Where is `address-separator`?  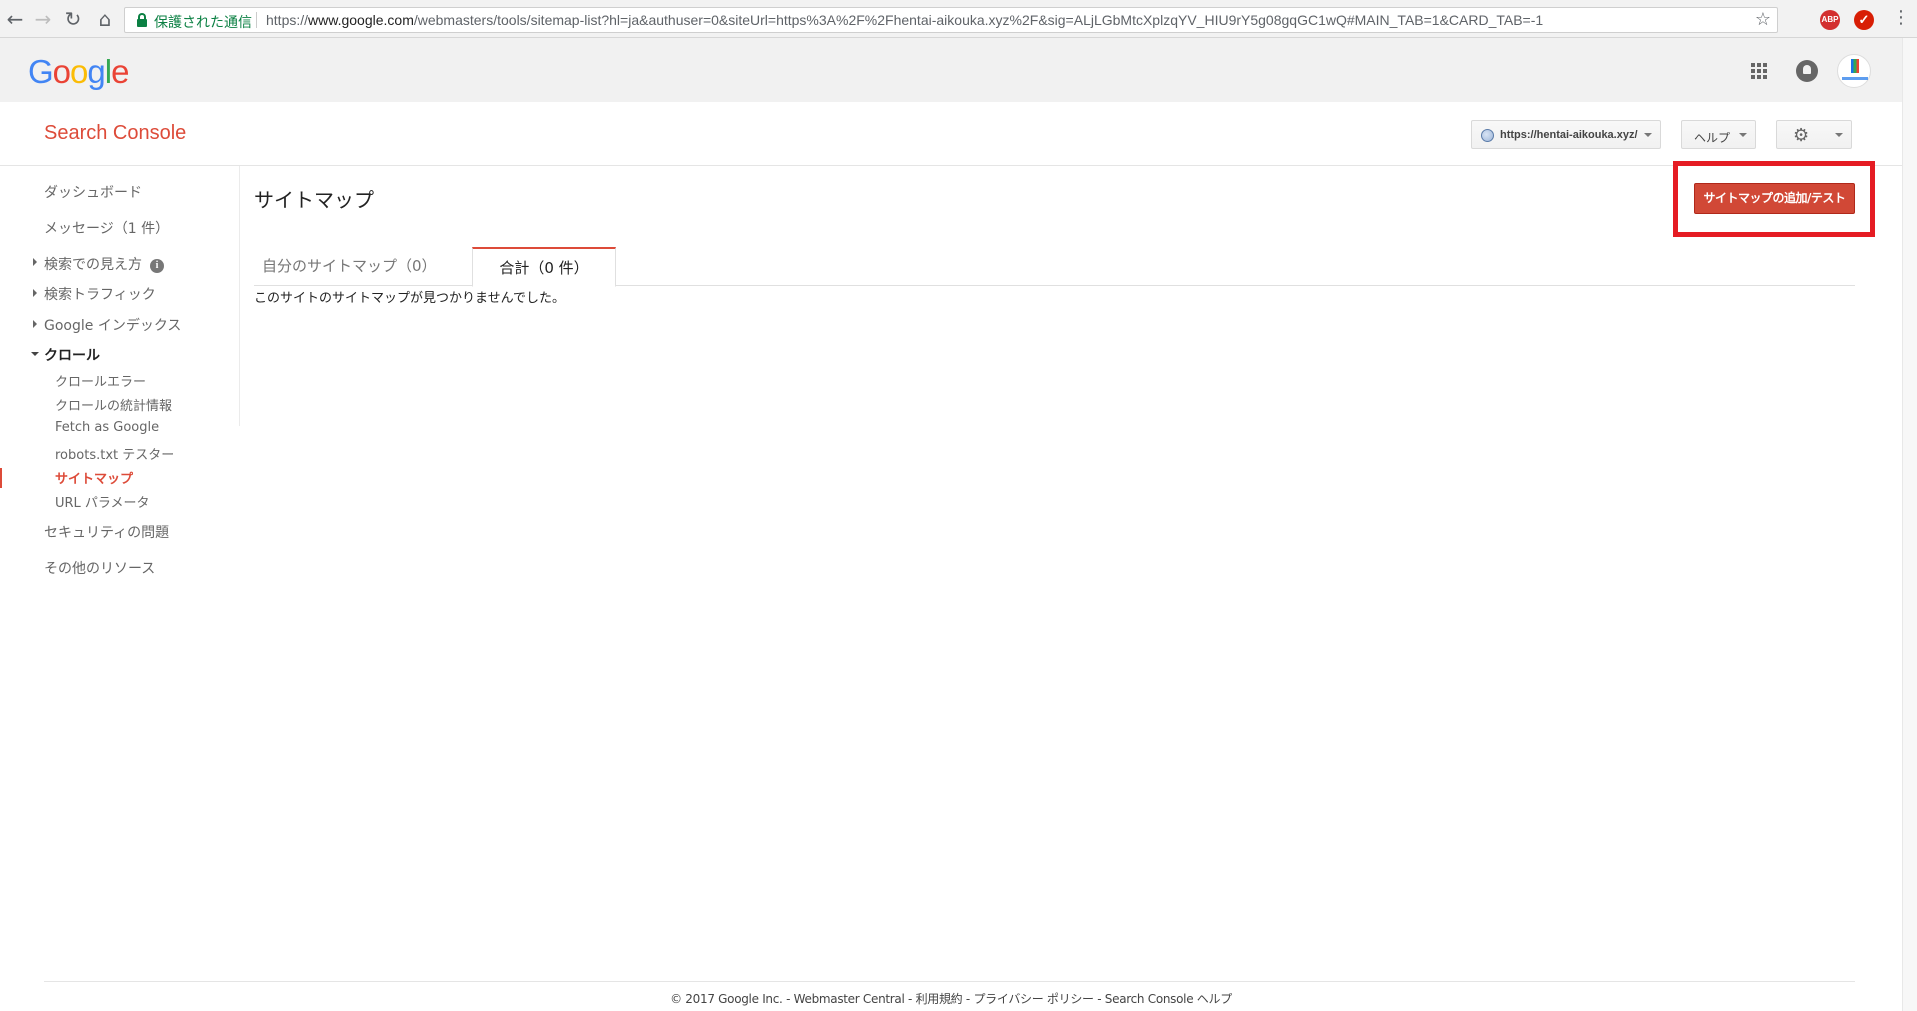
address-separator is located at coordinates (256, 20).